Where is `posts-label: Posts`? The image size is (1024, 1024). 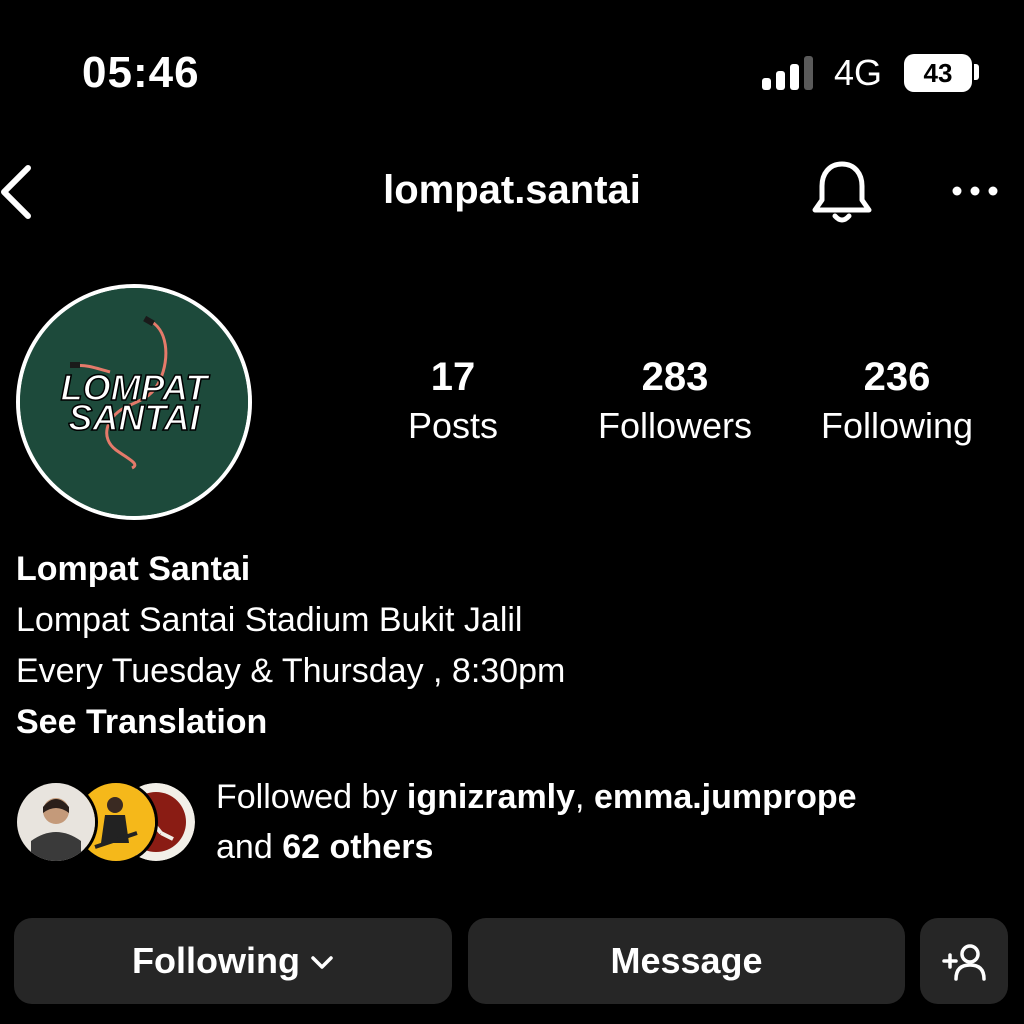
posts-label: Posts is located at coordinates (453, 425).